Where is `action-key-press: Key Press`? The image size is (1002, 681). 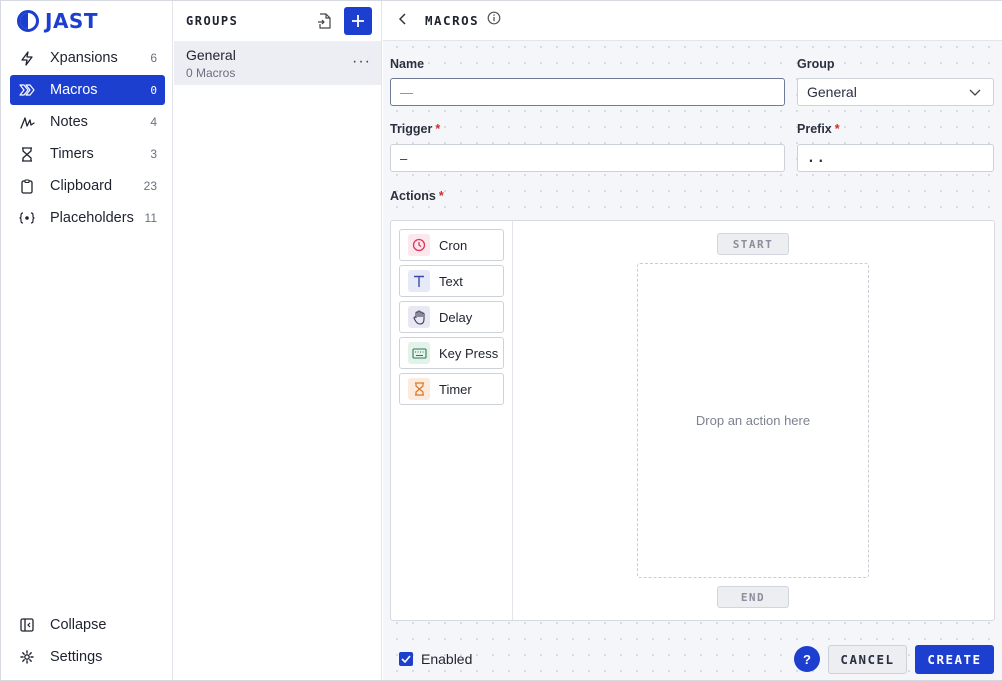
action-key-press: Key Press is located at coordinates (451, 353).